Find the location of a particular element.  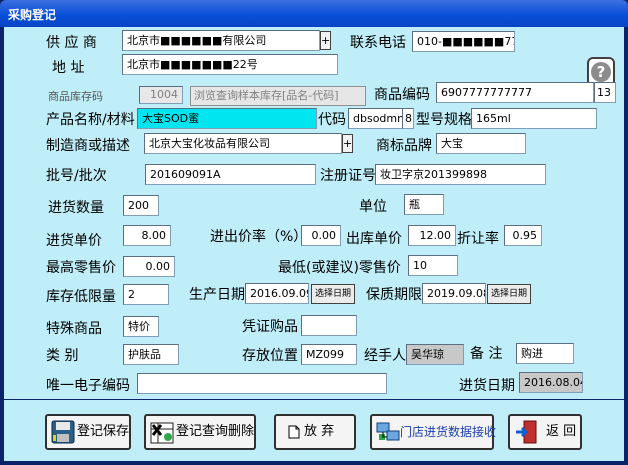

in-price-label: 进货单价 is located at coordinates (74, 241).